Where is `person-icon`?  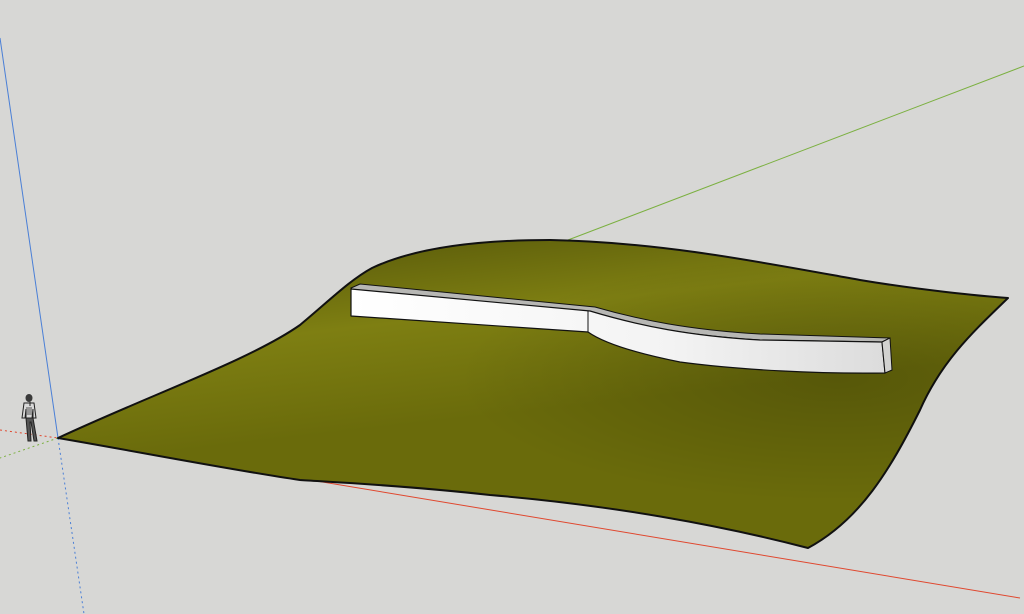 person-icon is located at coordinates (29, 418).